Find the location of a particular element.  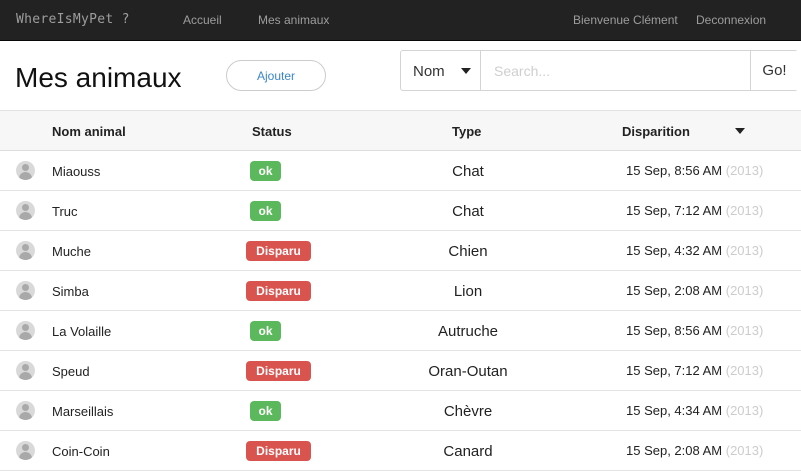

table-row: Muche Disparu Chien 15 Sep, 4:32 AM (2013) is located at coordinates (400, 251).